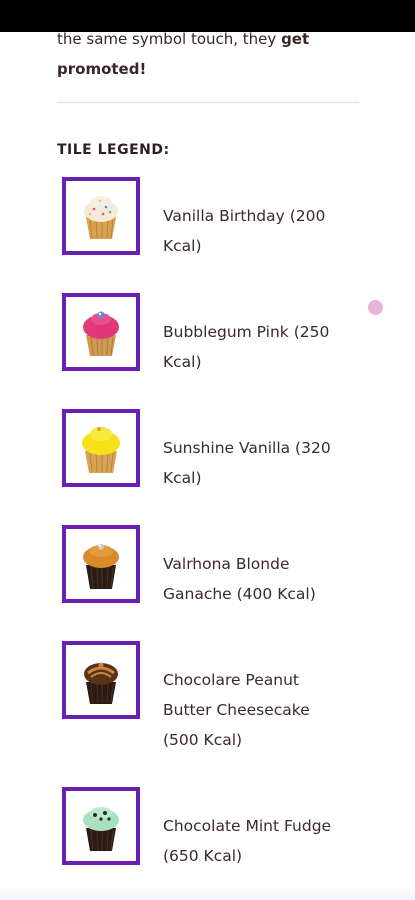 The height and width of the screenshot is (900, 415). What do you see at coordinates (101, 683) in the screenshot?
I see `chocolate-peanut-butter-cheesecake-cupcake-icon` at bounding box center [101, 683].